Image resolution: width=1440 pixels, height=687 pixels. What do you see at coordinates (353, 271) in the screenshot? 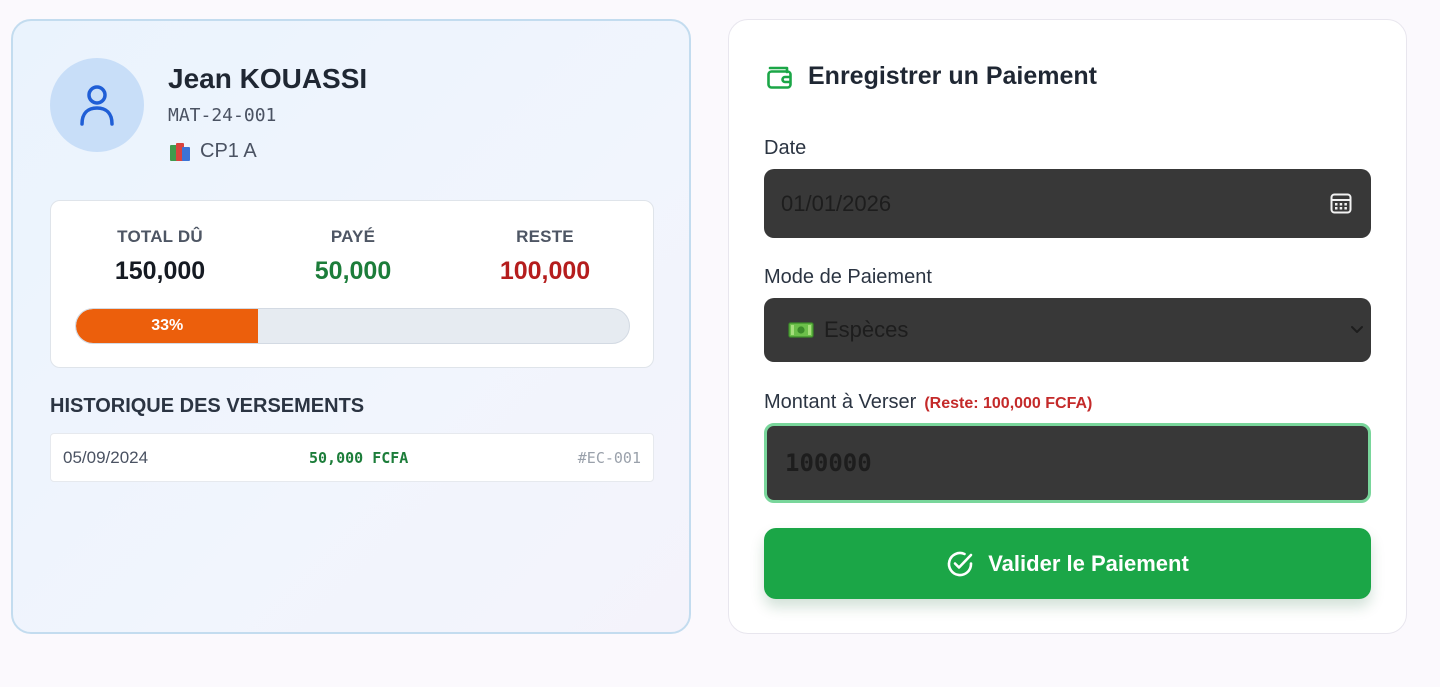
I see `paid-value: 50,000` at bounding box center [353, 271].